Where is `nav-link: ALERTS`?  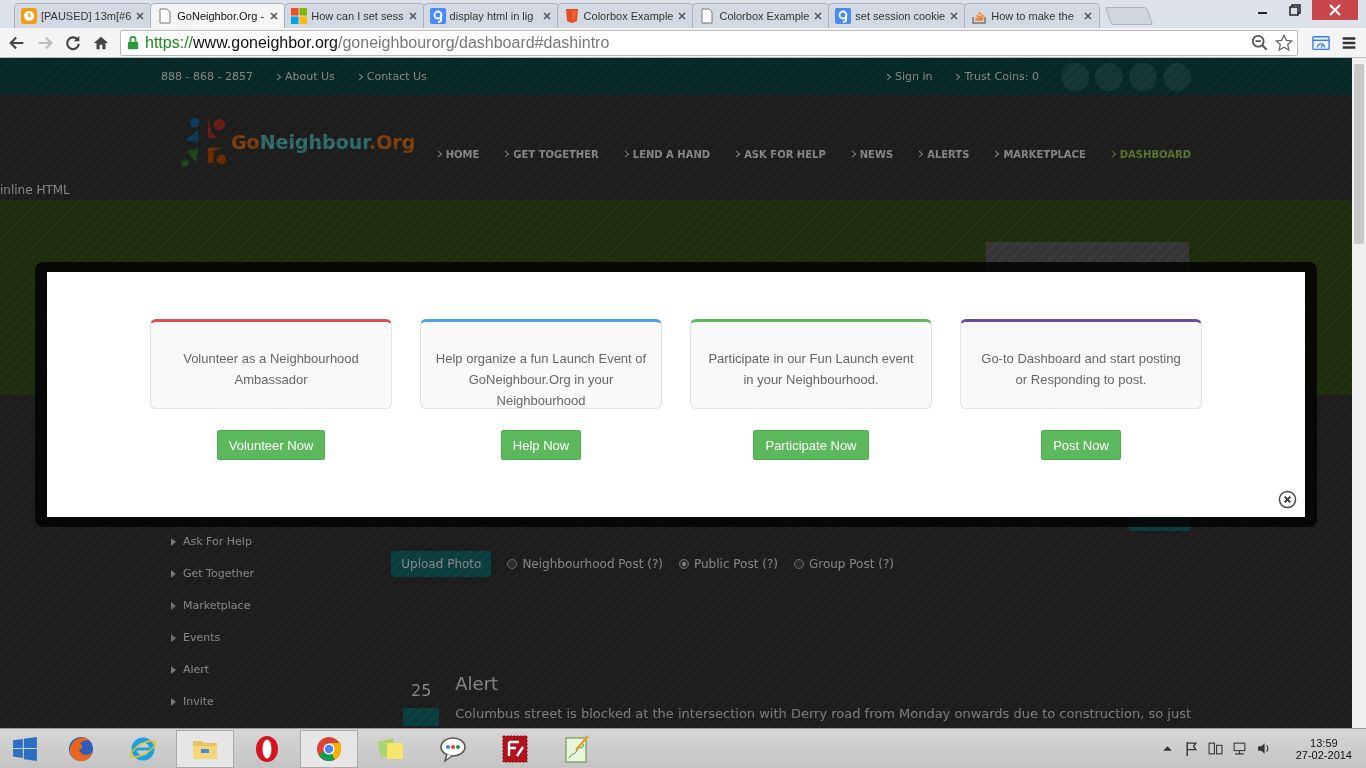
nav-link: ALERTS is located at coordinates (943, 154).